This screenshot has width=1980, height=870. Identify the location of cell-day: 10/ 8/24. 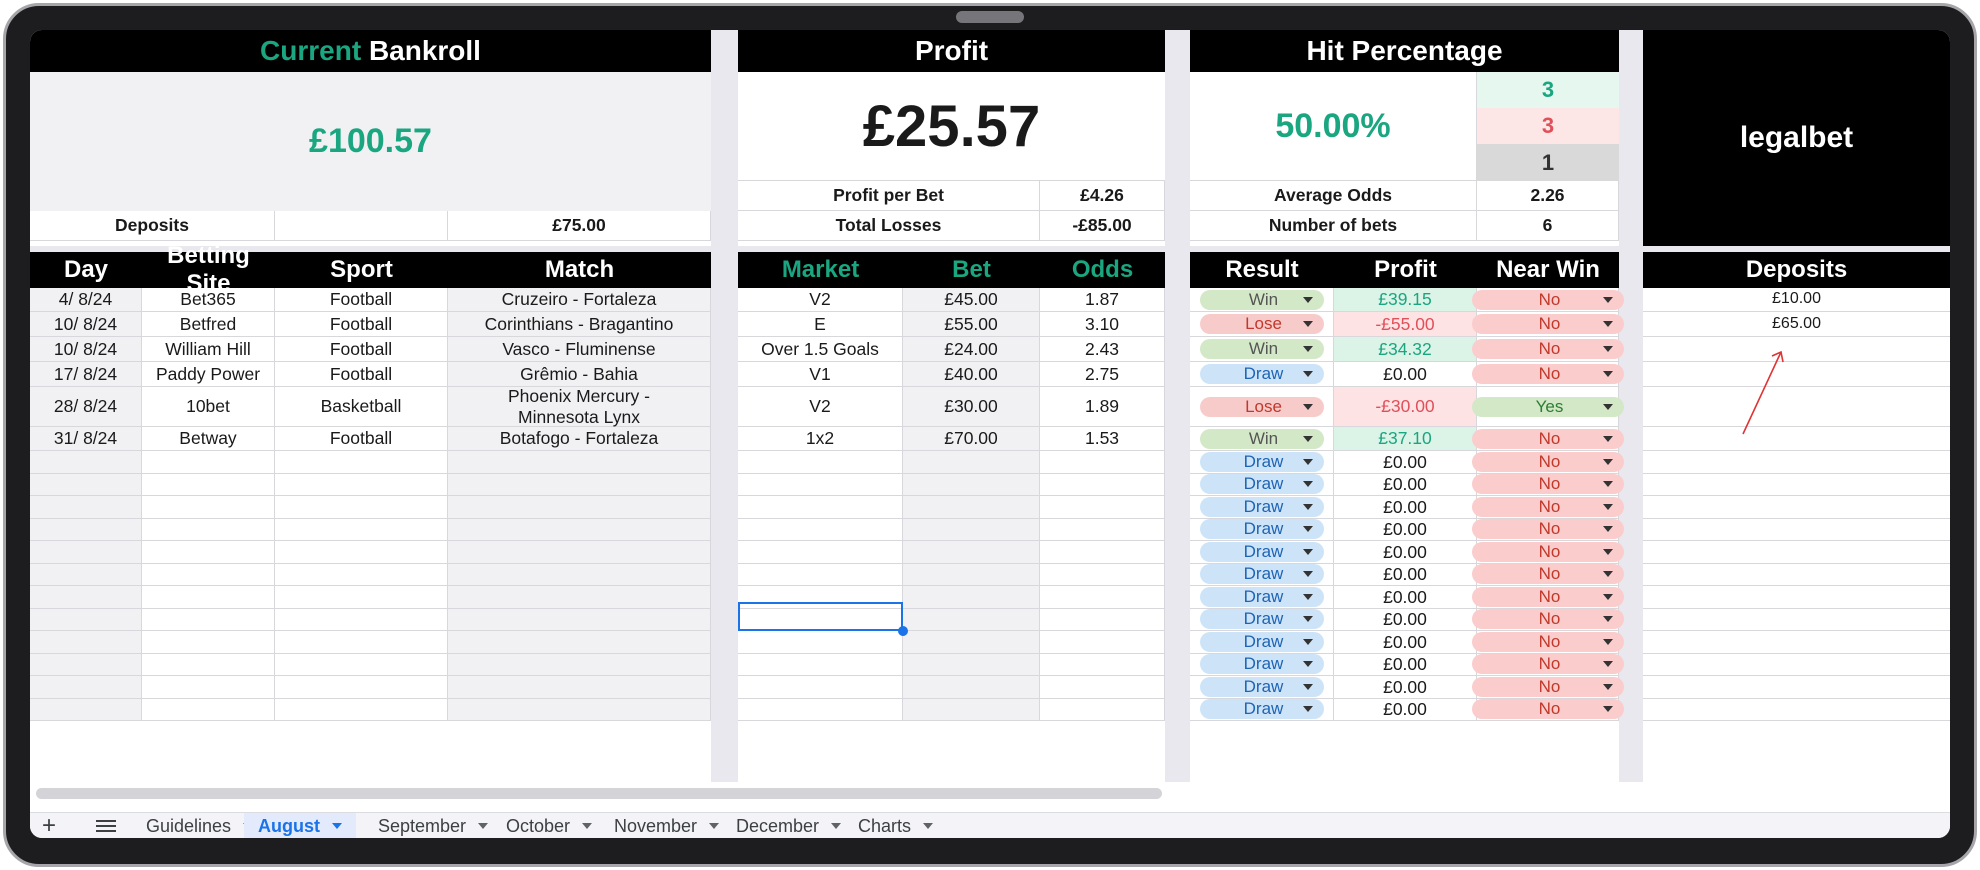
(86, 324).